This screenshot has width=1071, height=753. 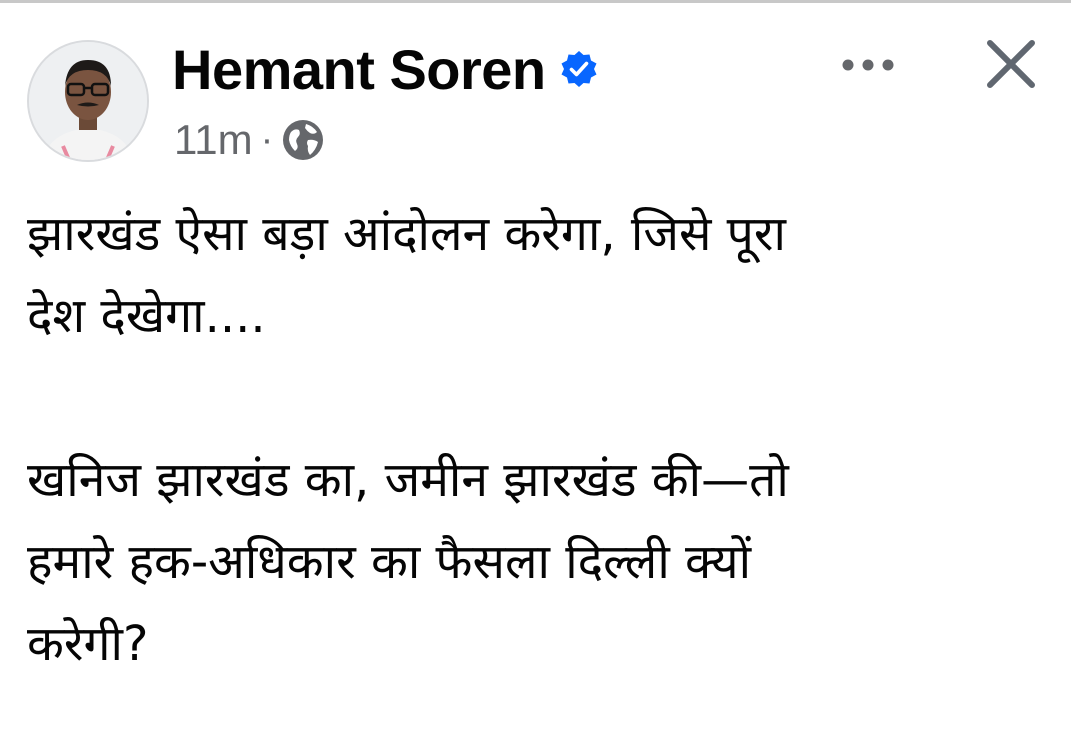 I want to click on more-options-button, so click(x=870, y=66).